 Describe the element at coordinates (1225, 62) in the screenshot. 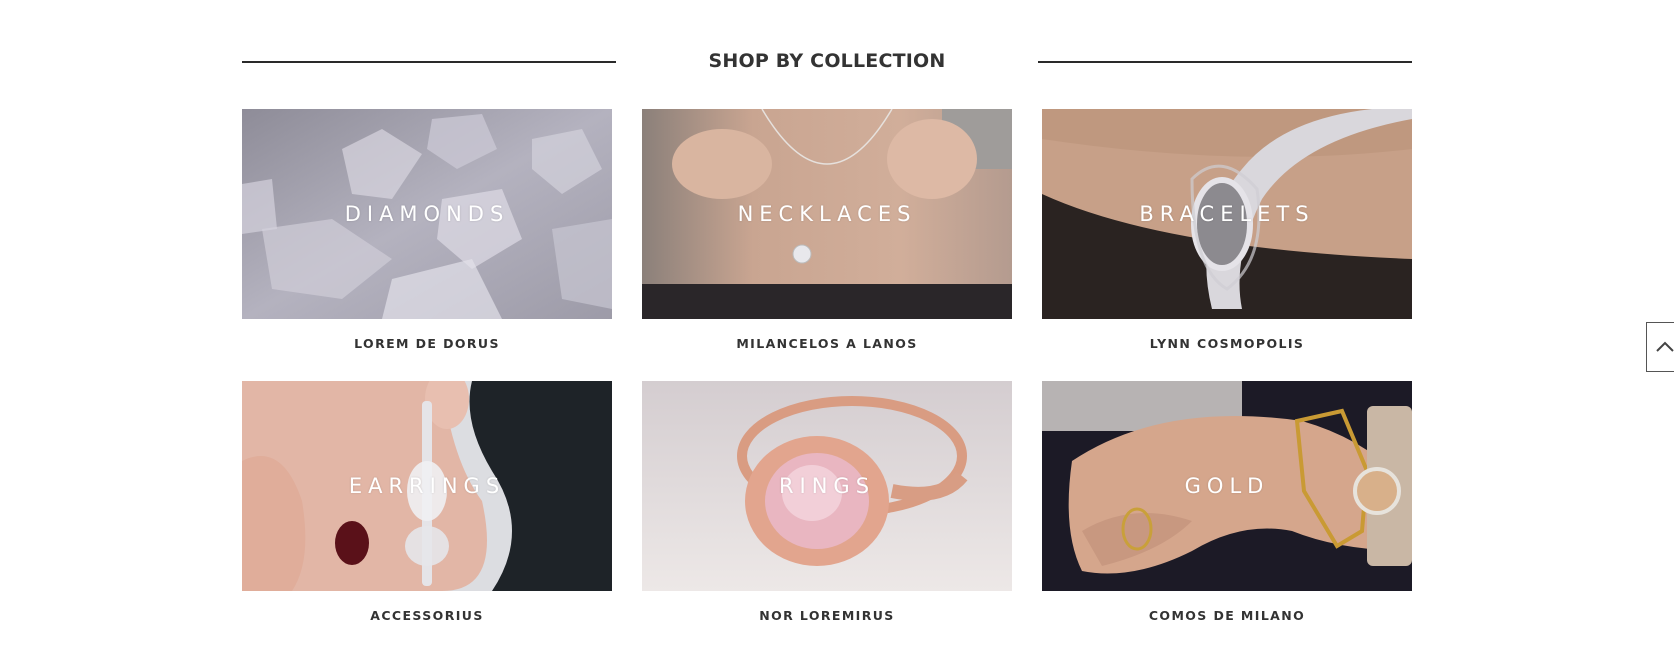

I see `heading-rule-right` at that location.